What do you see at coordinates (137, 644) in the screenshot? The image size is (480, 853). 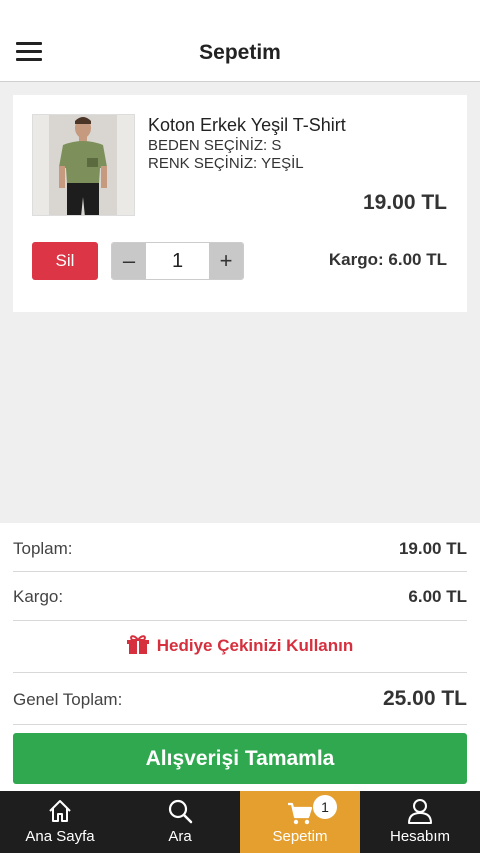 I see `gift-icon` at bounding box center [137, 644].